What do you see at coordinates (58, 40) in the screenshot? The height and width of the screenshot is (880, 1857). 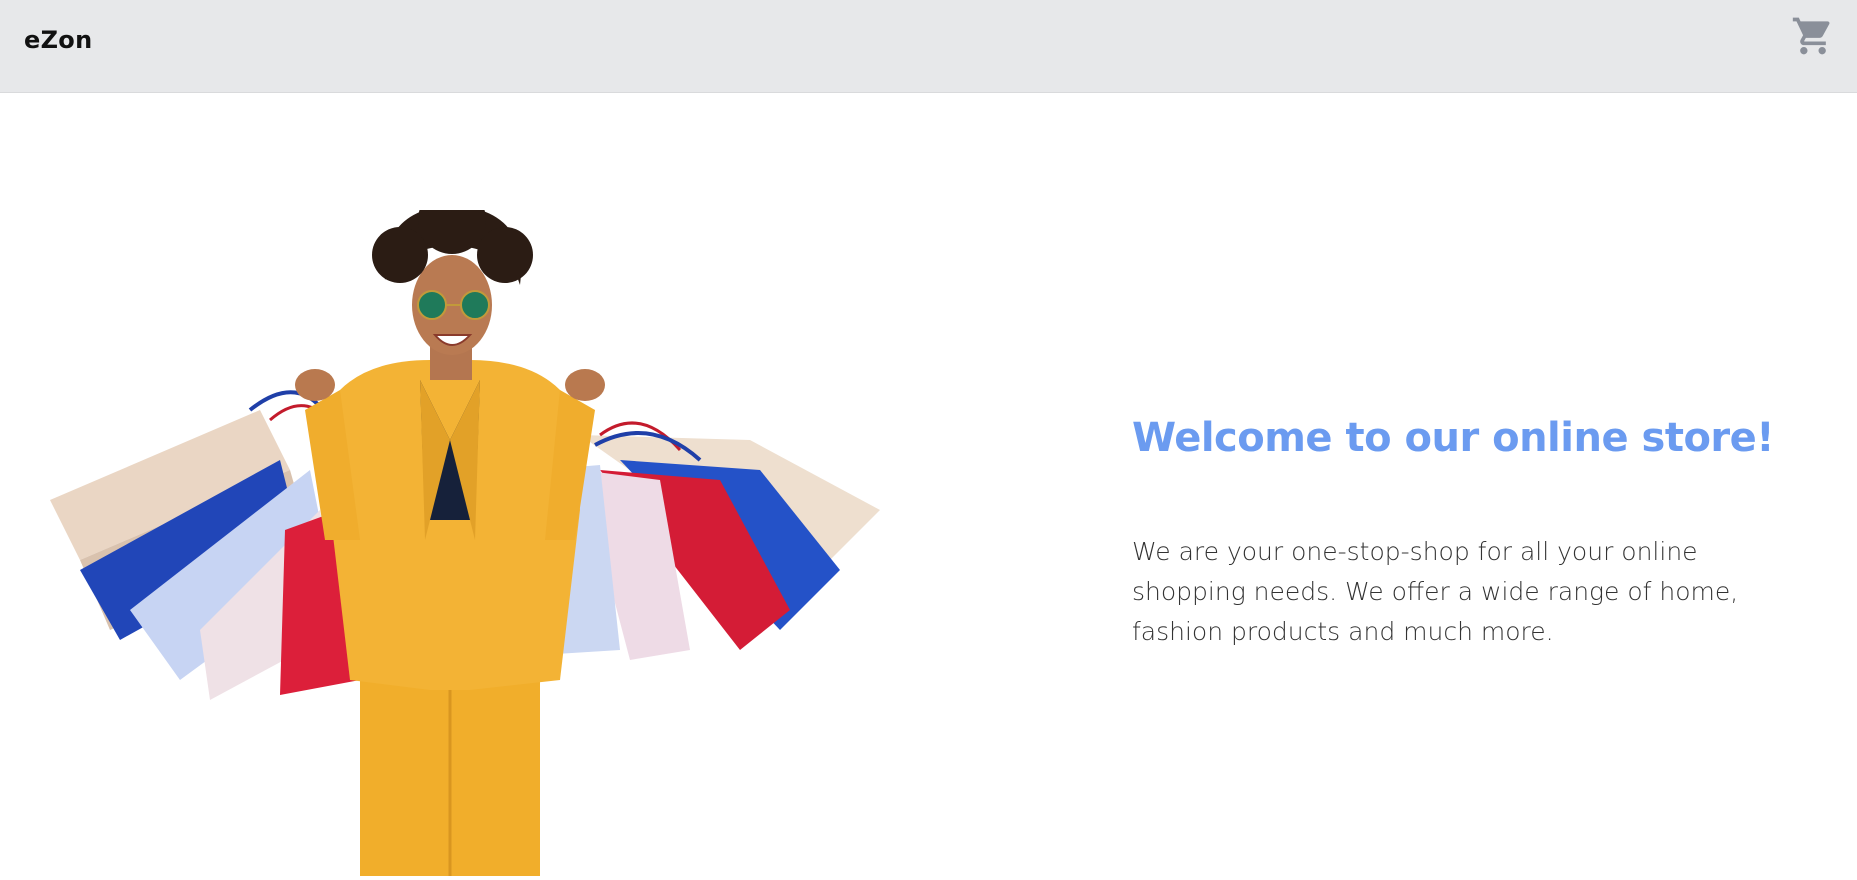 I see `brand-logo: eZon` at bounding box center [58, 40].